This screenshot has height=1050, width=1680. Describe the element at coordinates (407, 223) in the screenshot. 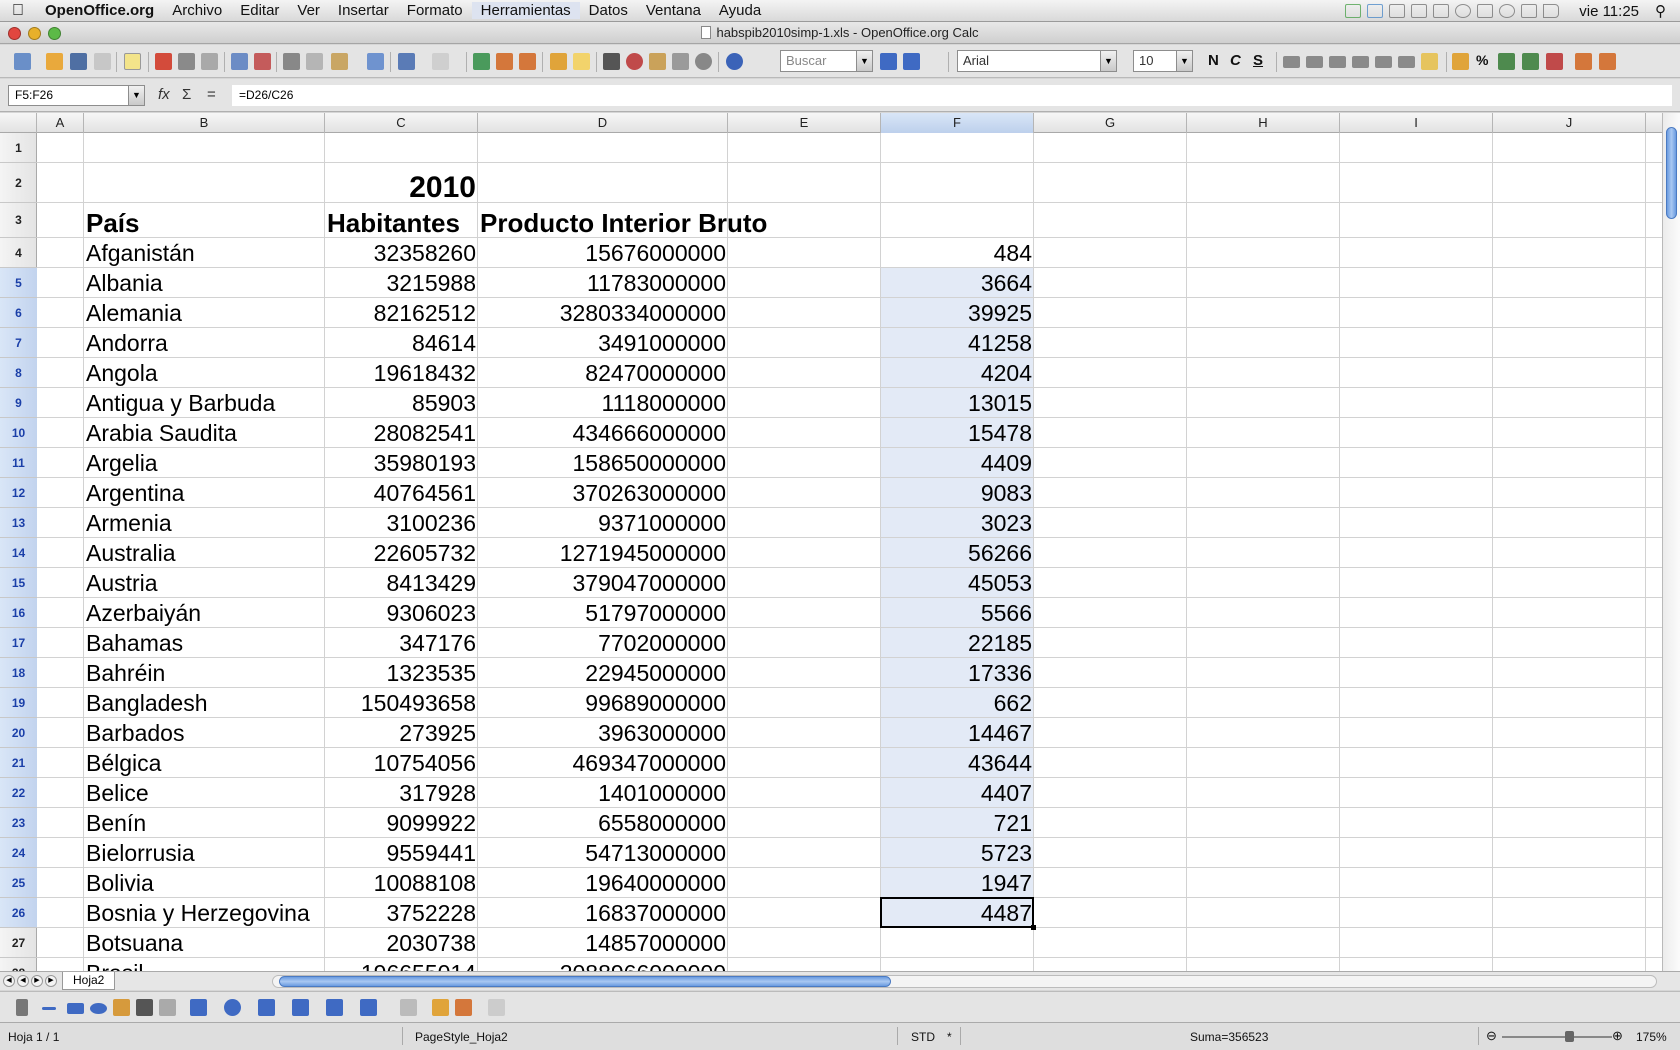

I see `header-population: Habitantes` at that location.